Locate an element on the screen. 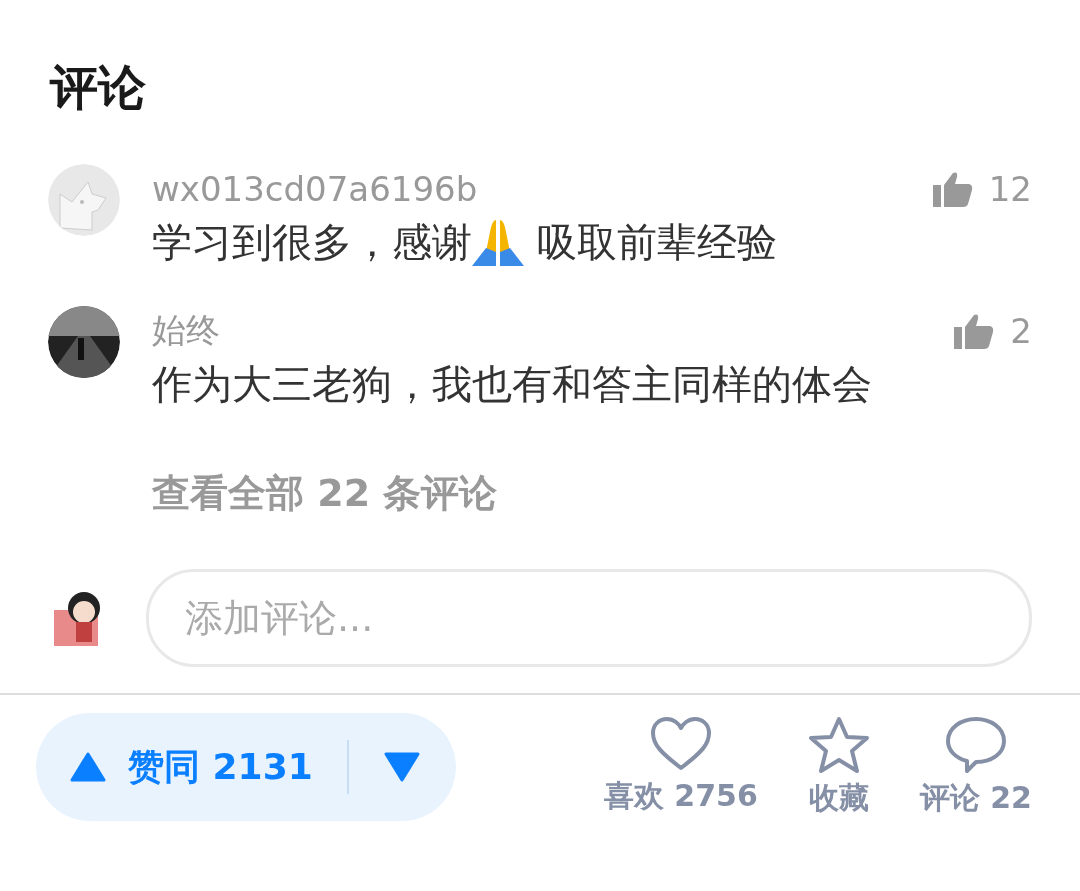 The image size is (1080, 891). like-count: 2 is located at coordinates (1021, 331).